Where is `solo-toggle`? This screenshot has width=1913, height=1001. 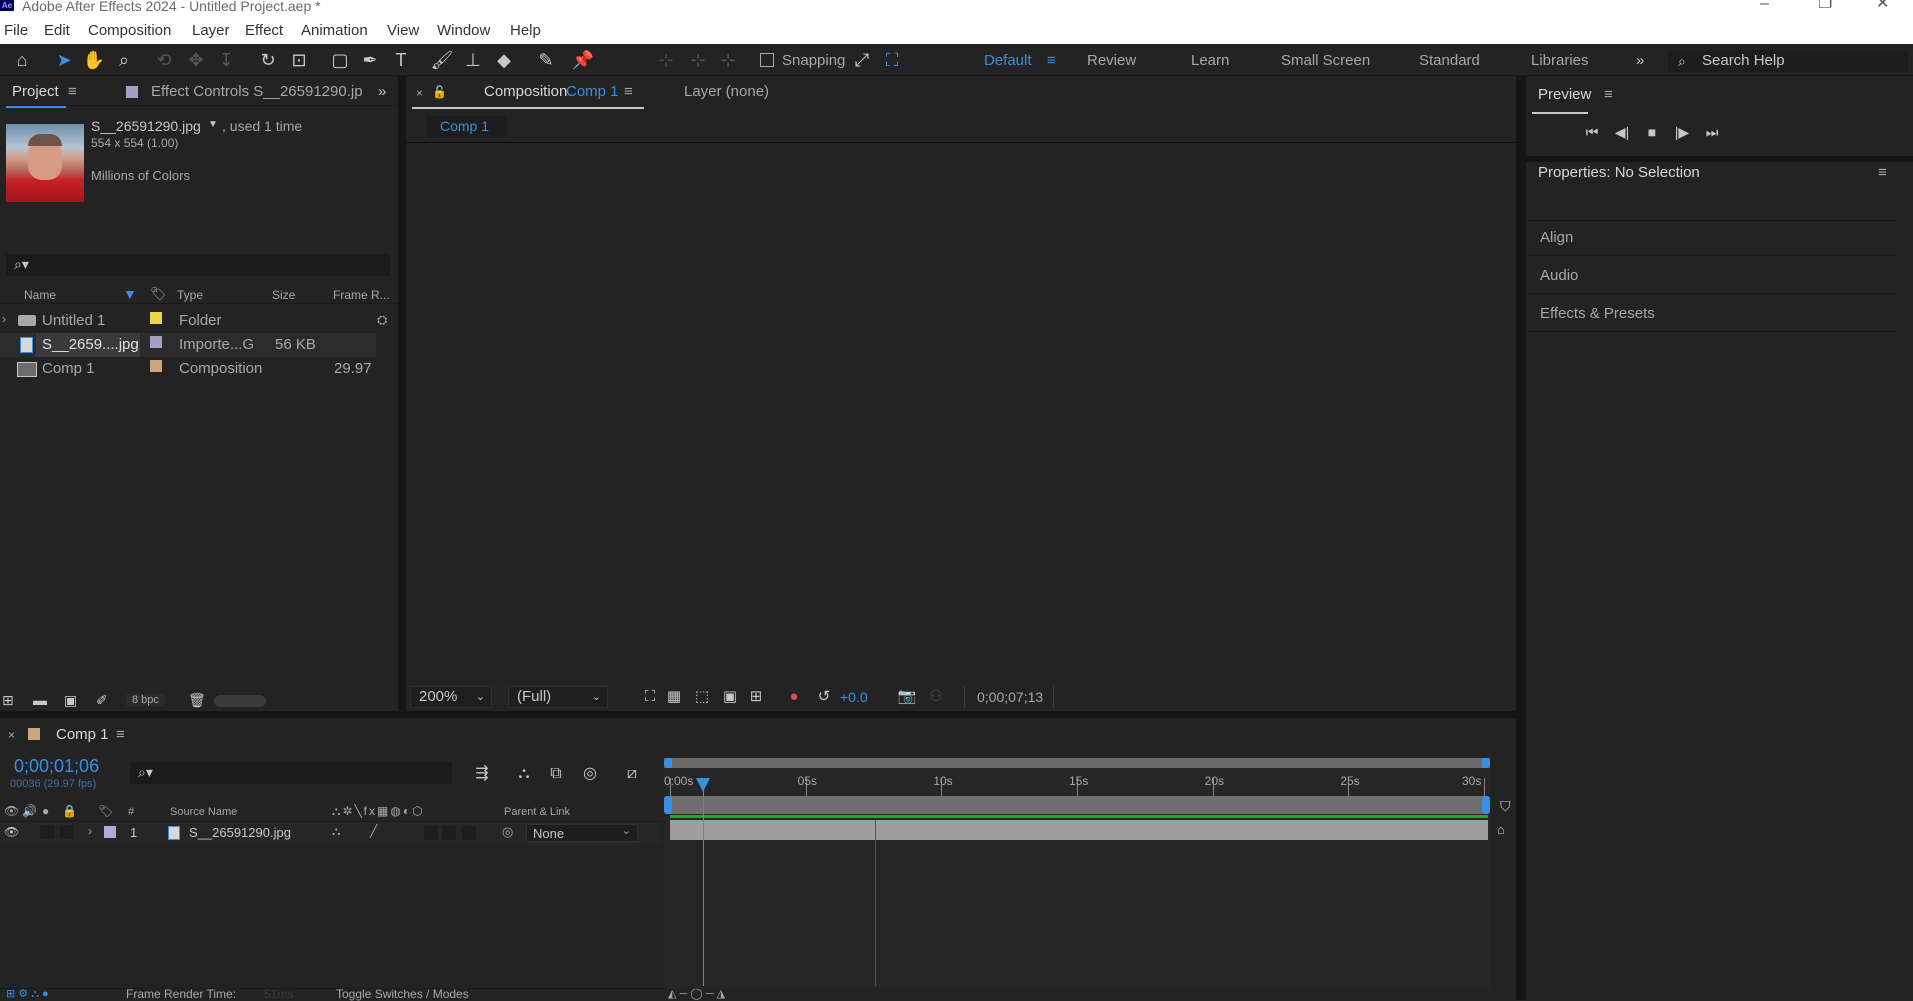
solo-toggle is located at coordinates (47, 832).